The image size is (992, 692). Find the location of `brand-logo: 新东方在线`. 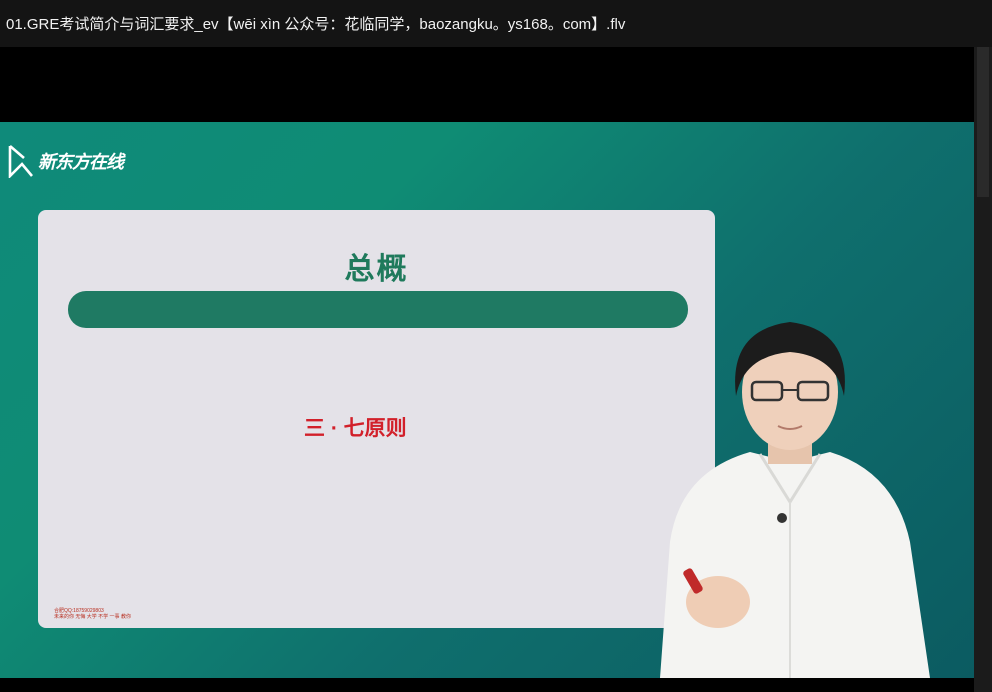

brand-logo: 新东方在线 is located at coordinates (66, 161).